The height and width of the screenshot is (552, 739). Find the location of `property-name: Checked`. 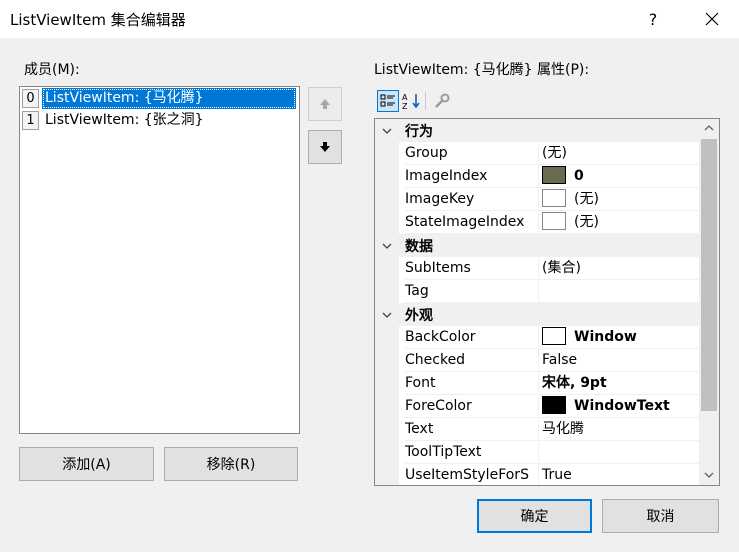

property-name: Checked is located at coordinates (471, 360).